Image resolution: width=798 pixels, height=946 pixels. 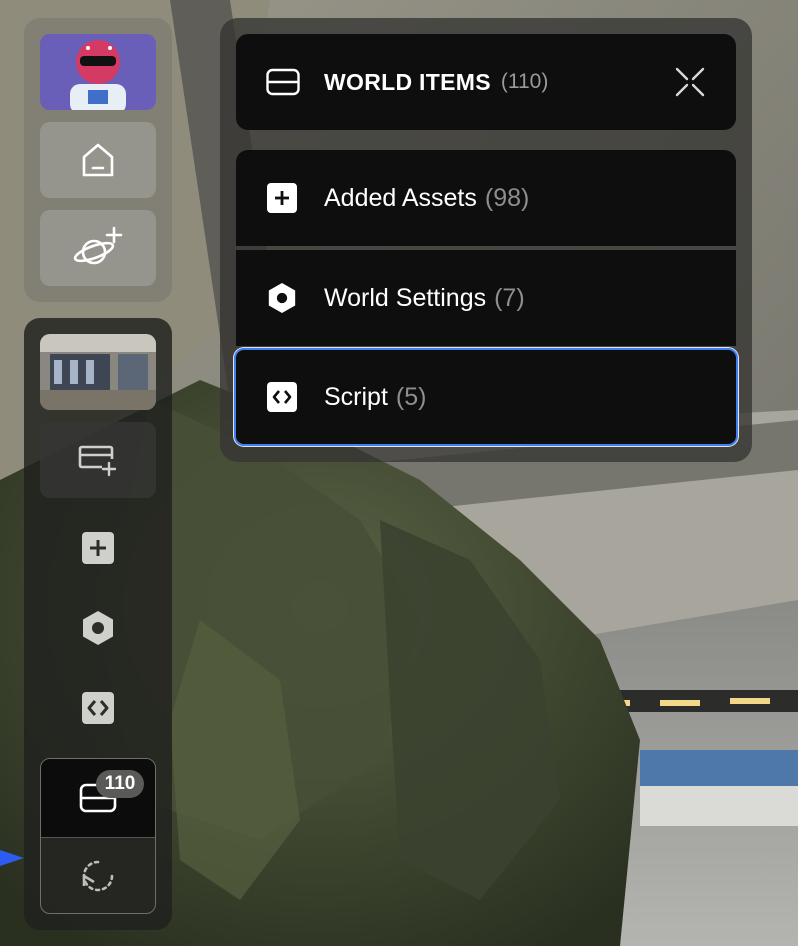 I want to click on sidebar-script-button, so click(x=98, y=708).